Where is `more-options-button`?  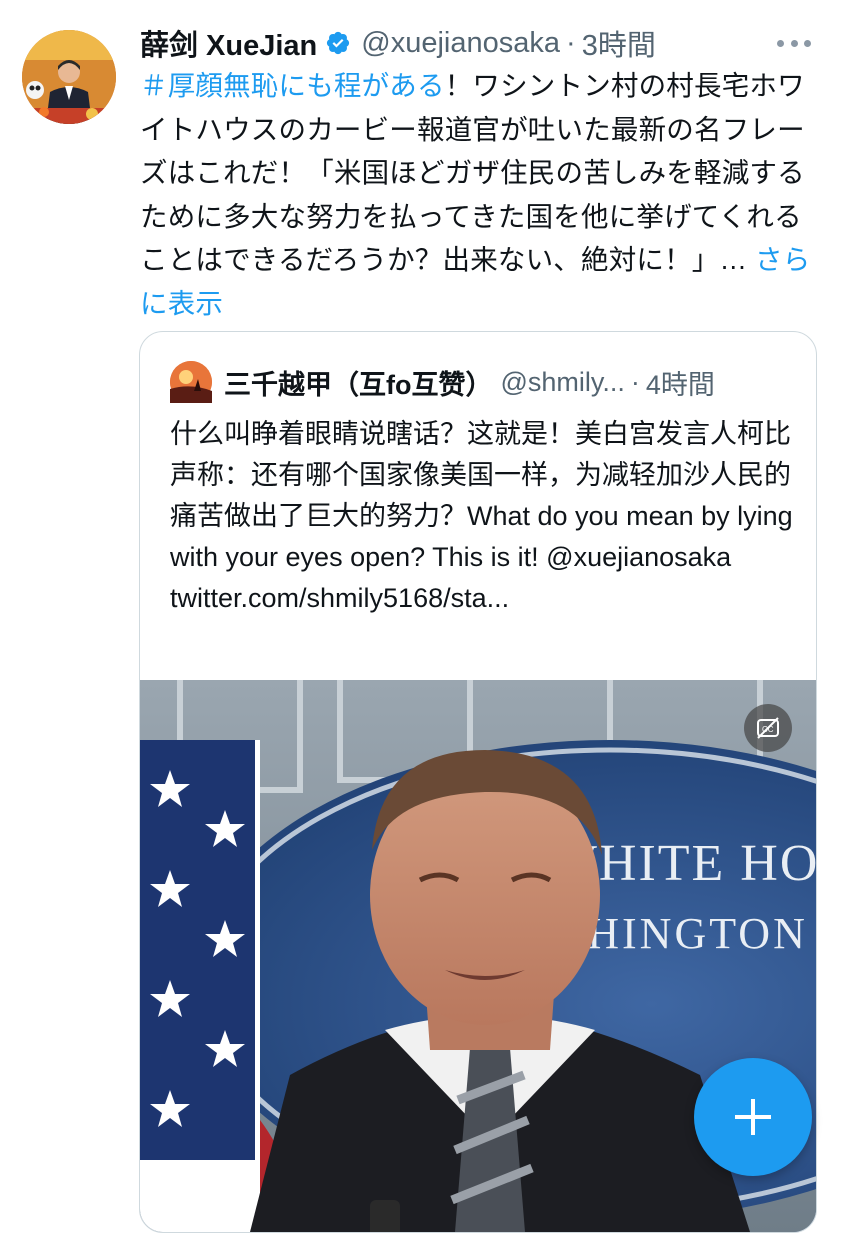
more-options-button is located at coordinates (794, 43).